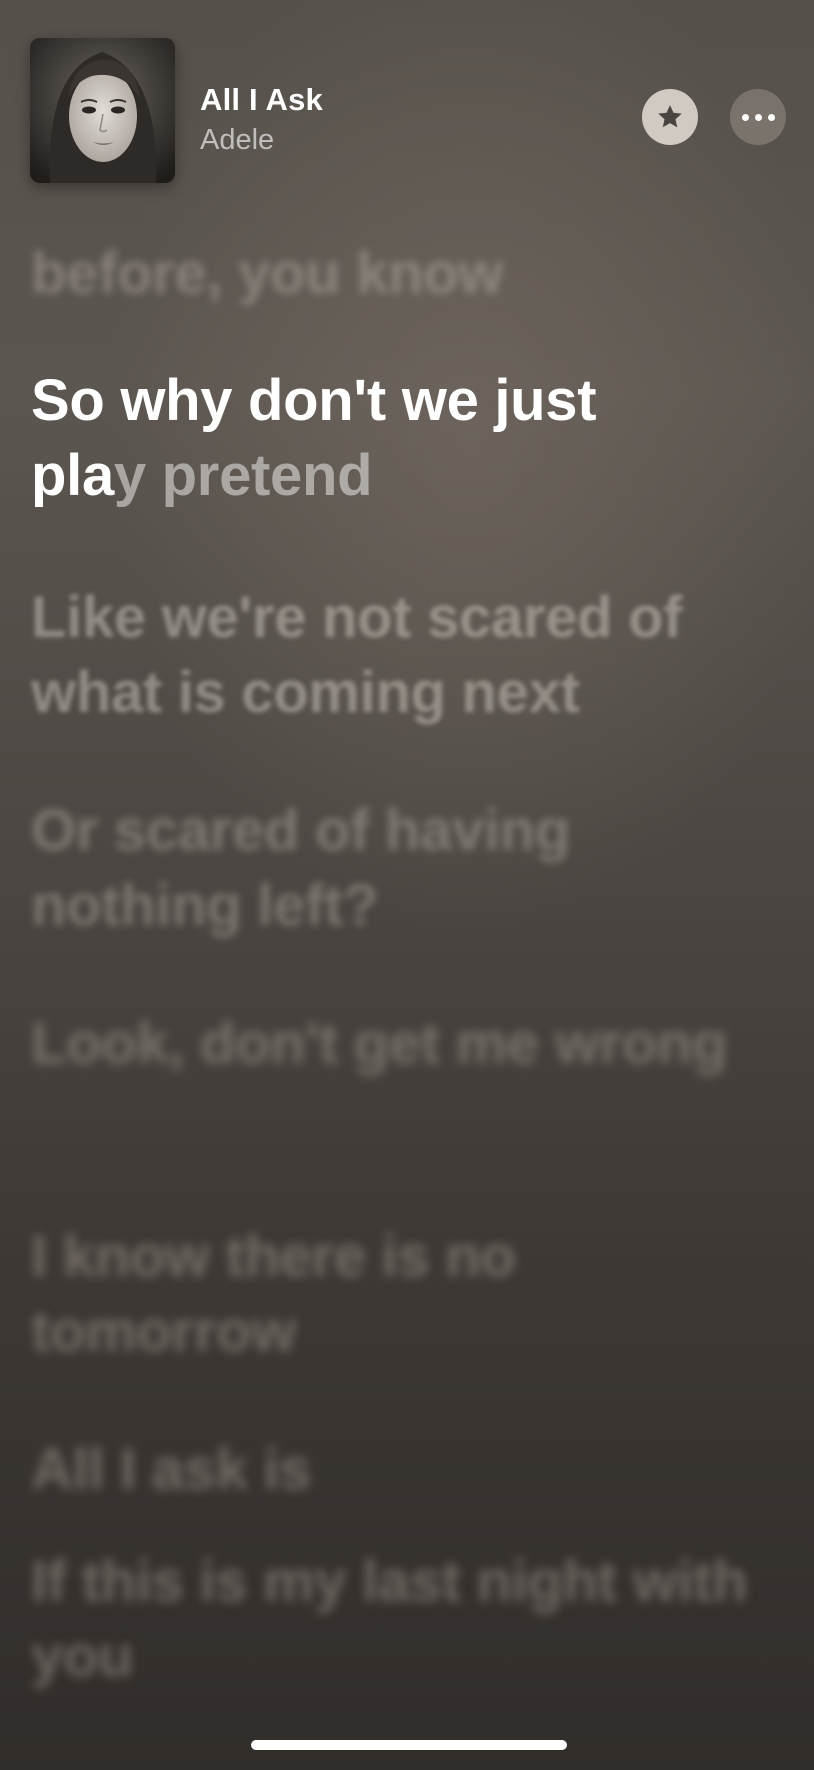  I want to click on ellipsis-icon, so click(745, 117).